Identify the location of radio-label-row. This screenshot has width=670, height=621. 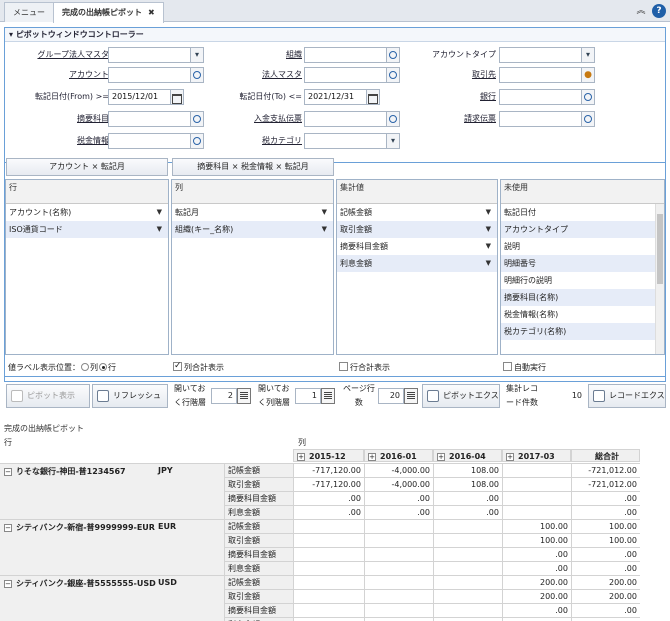
(103, 367).